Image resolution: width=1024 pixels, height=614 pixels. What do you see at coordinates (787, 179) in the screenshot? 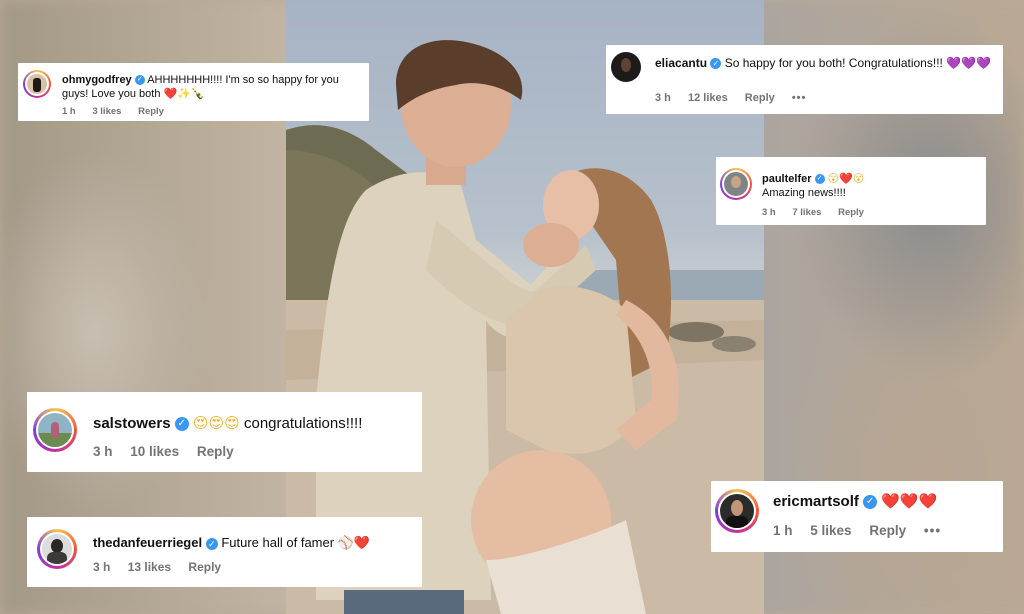
I see `comment-username: paultelfer` at bounding box center [787, 179].